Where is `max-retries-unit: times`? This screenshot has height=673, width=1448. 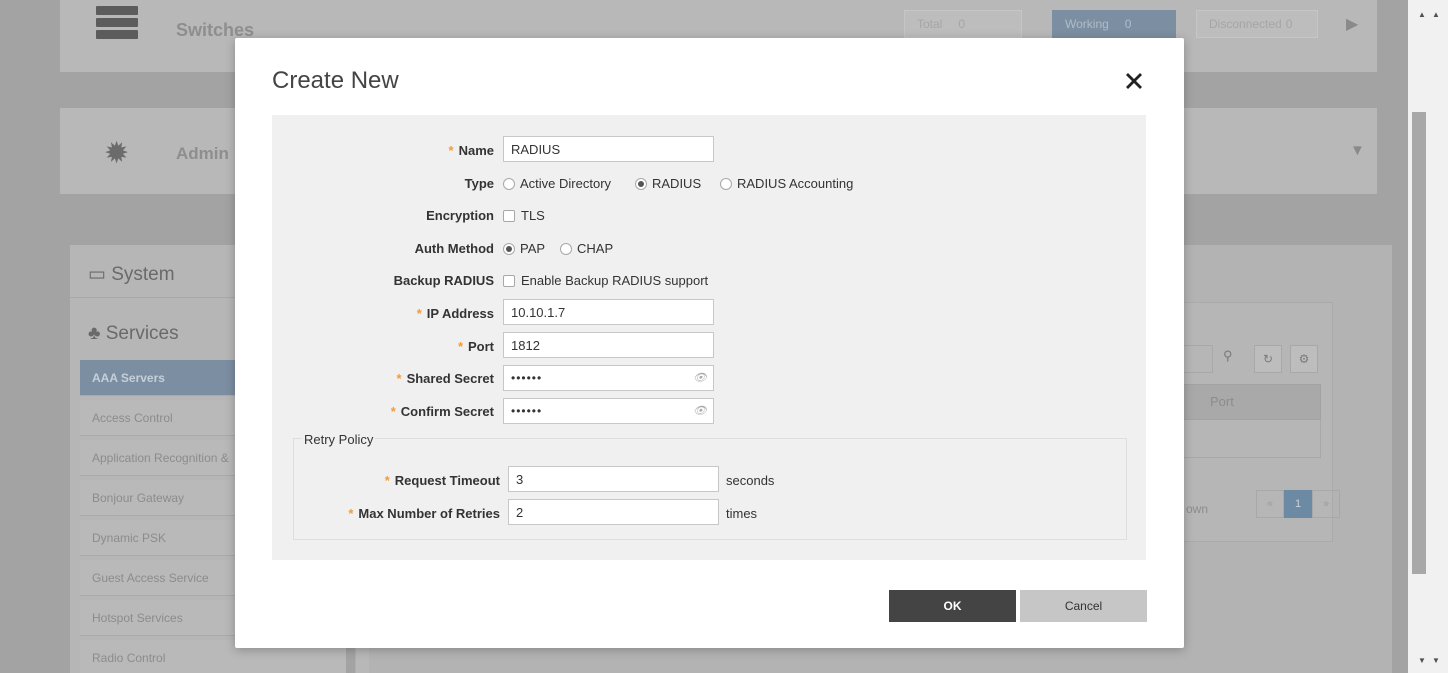 max-retries-unit: times is located at coordinates (742, 513).